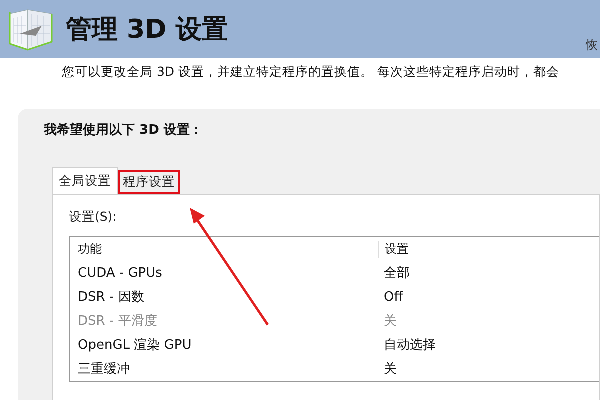 This screenshot has height=400, width=600. I want to click on column-header: 功能, so click(224, 249).